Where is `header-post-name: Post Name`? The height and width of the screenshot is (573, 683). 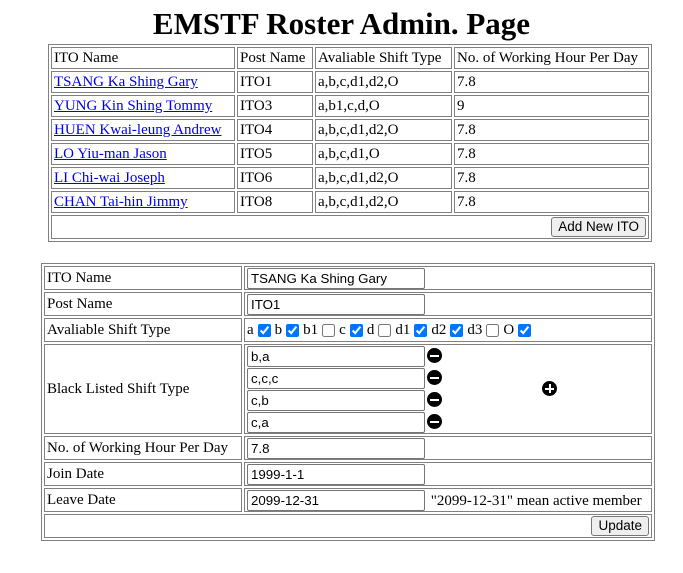
header-post-name: Post Name is located at coordinates (275, 58).